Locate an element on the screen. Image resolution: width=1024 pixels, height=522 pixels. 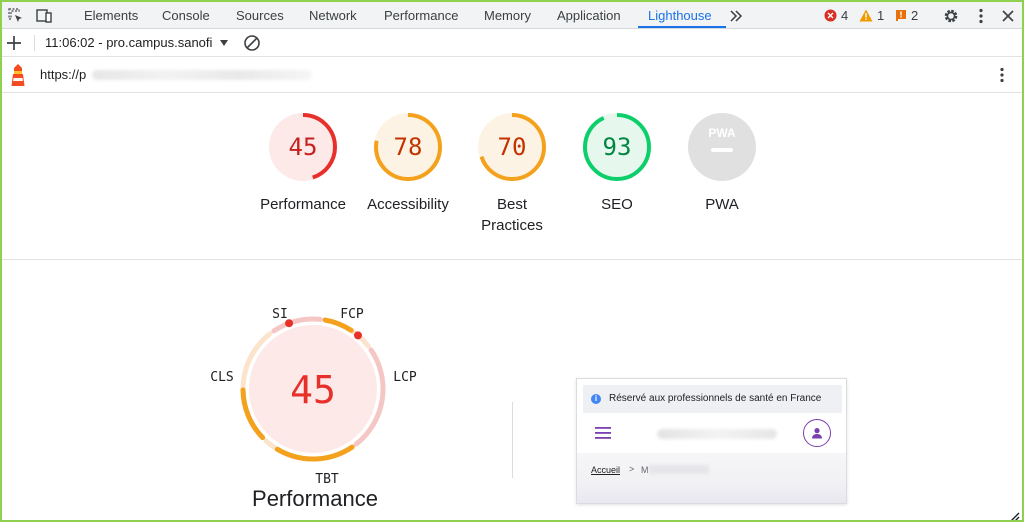
gauge-best-practices: 70 Best Practices is located at coordinates (512, 174).